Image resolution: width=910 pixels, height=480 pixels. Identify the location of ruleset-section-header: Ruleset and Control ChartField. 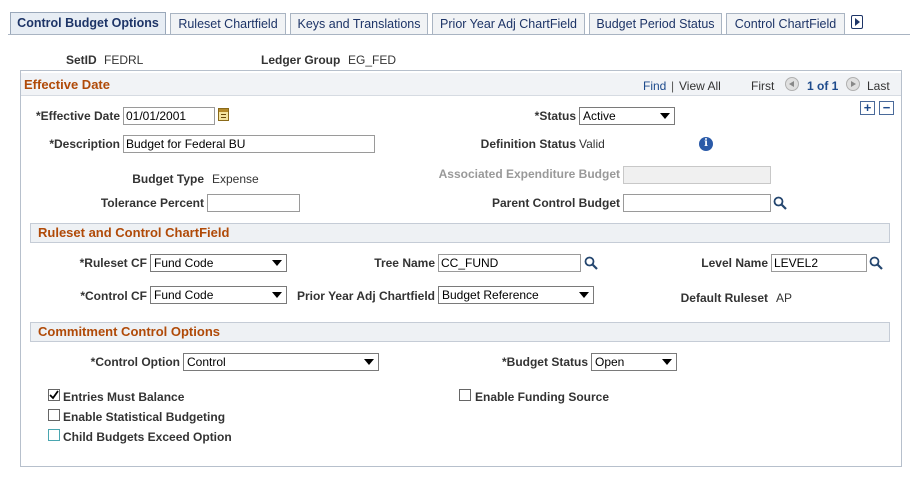
(460, 233).